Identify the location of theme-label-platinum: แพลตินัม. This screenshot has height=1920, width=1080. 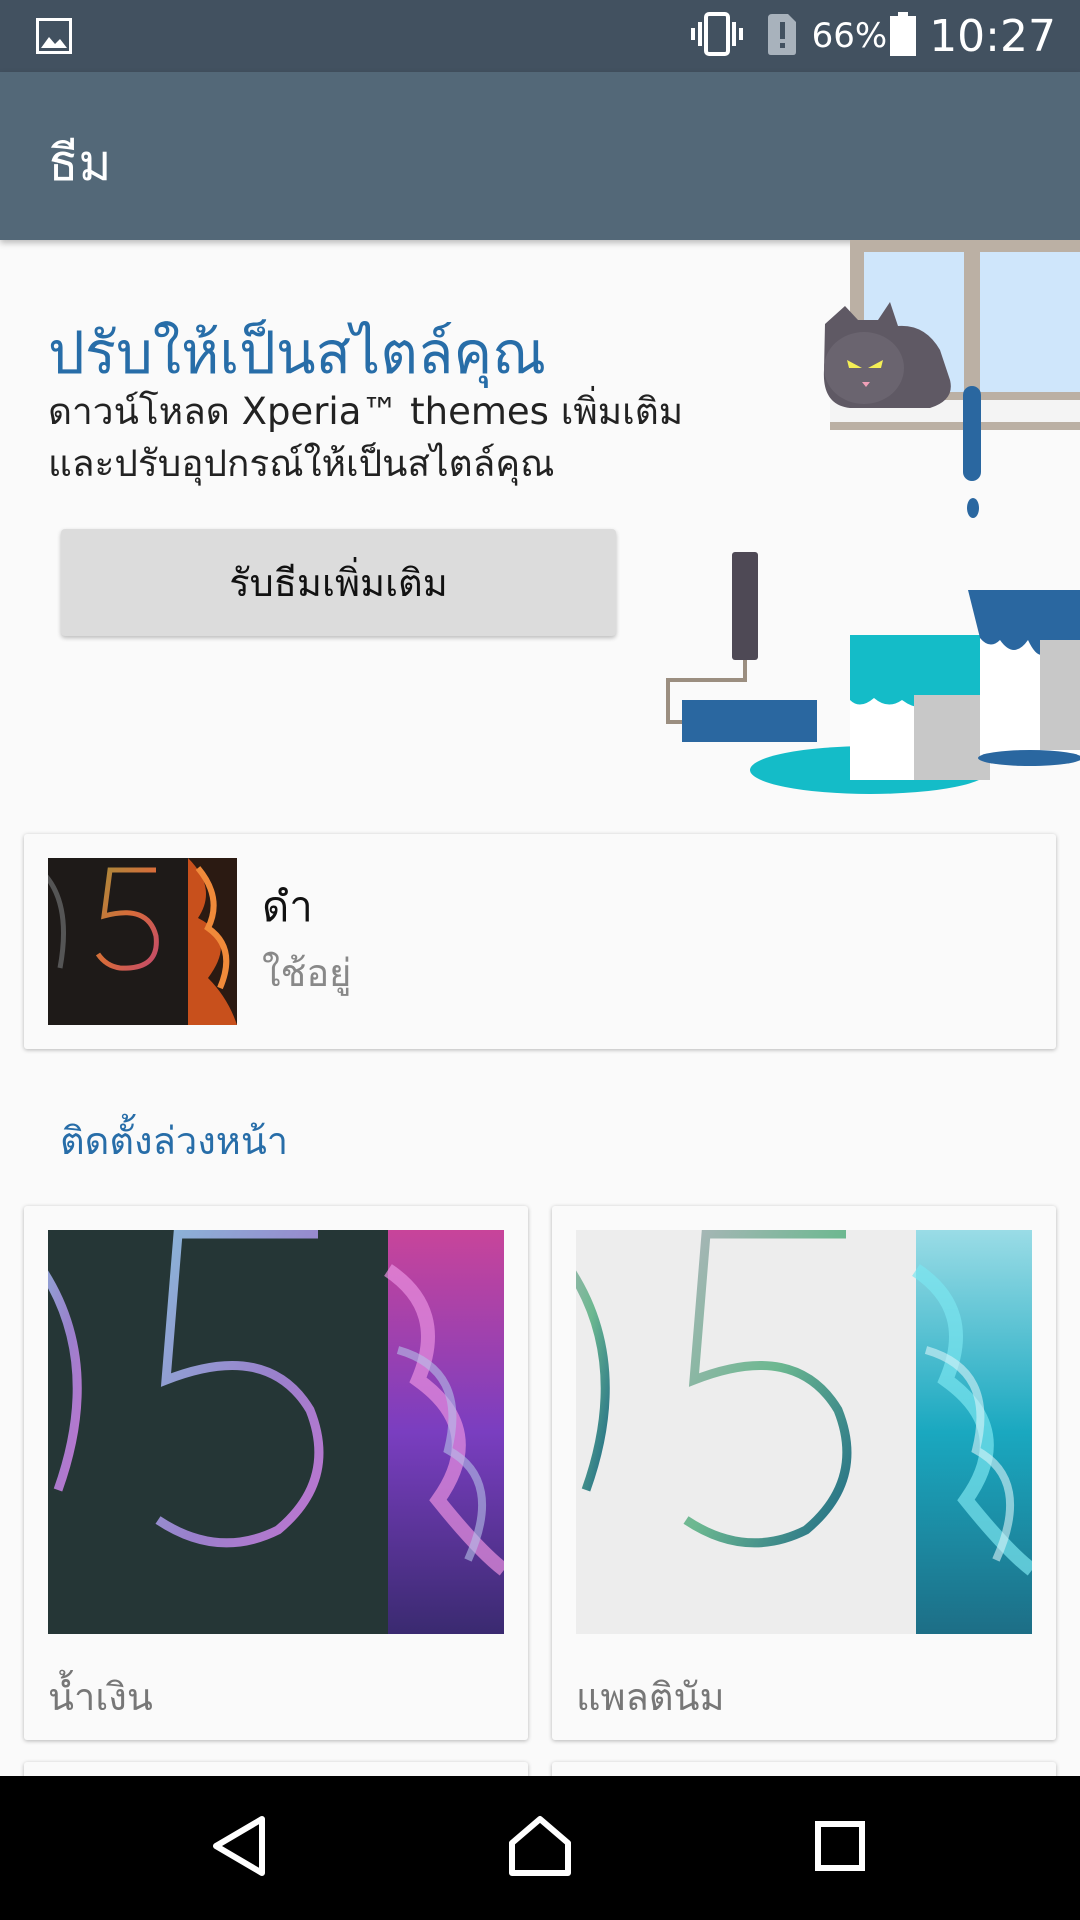
(650, 1697).